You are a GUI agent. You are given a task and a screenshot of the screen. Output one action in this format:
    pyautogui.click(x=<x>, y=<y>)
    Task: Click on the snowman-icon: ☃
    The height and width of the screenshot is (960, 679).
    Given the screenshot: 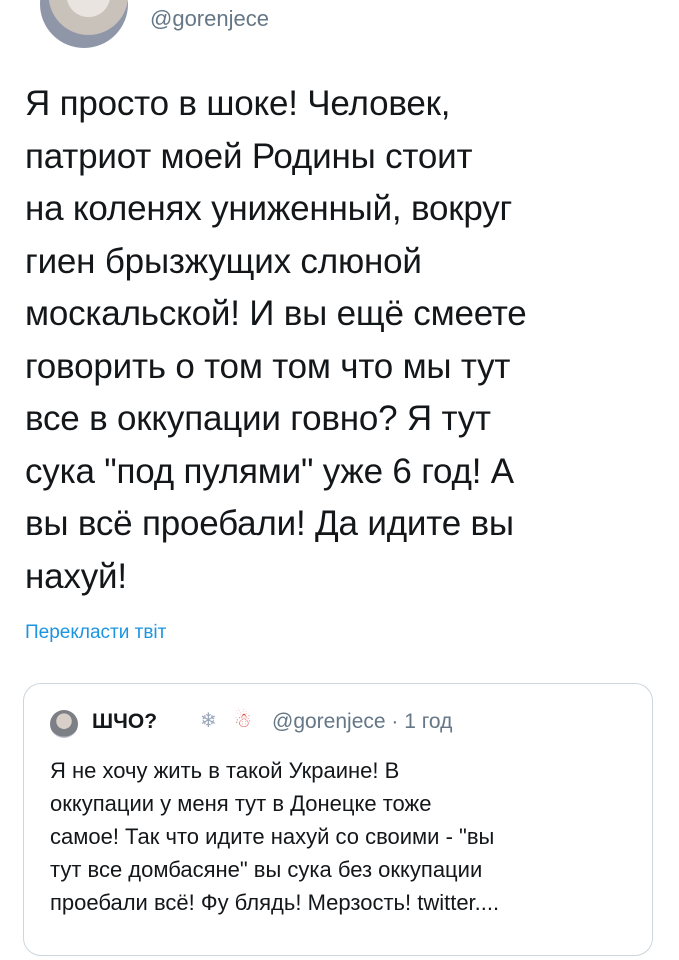 What is the action you would take?
    pyautogui.click(x=243, y=721)
    